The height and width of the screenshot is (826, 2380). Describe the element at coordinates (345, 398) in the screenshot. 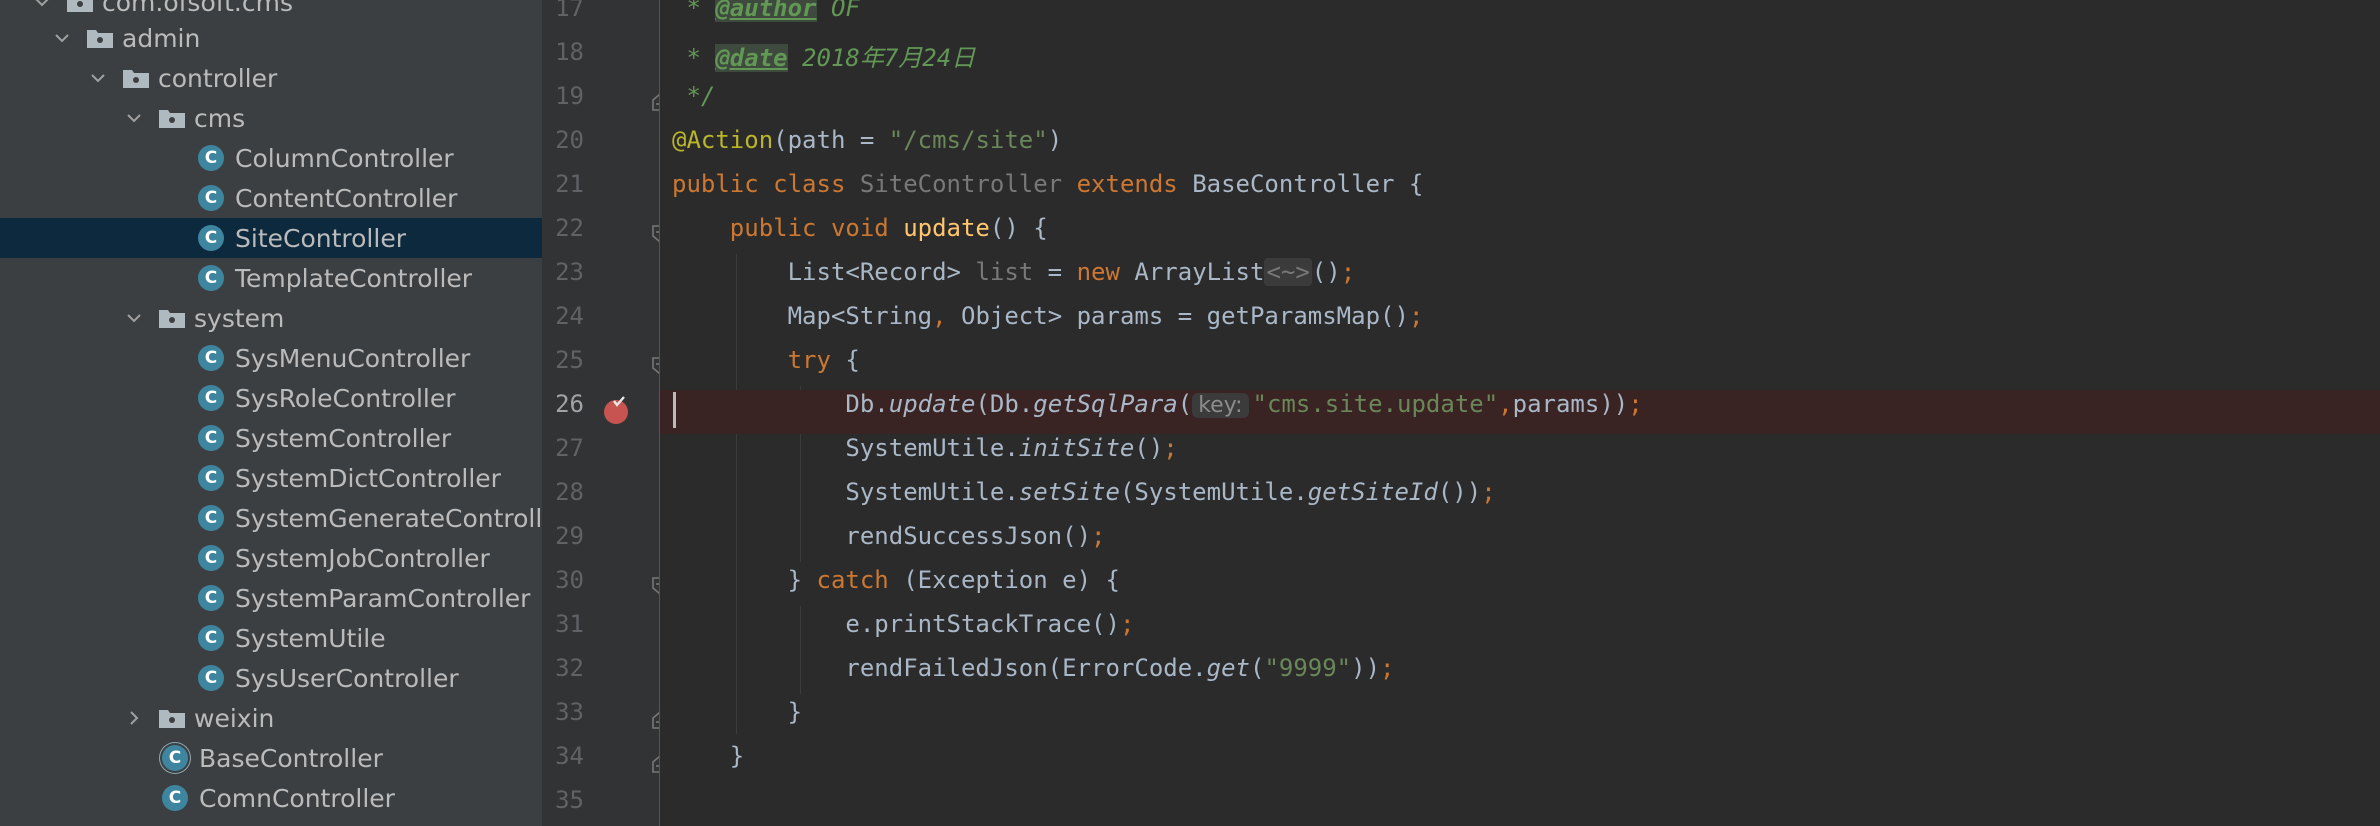

I see `tree-item-label: SysRoleController` at that location.